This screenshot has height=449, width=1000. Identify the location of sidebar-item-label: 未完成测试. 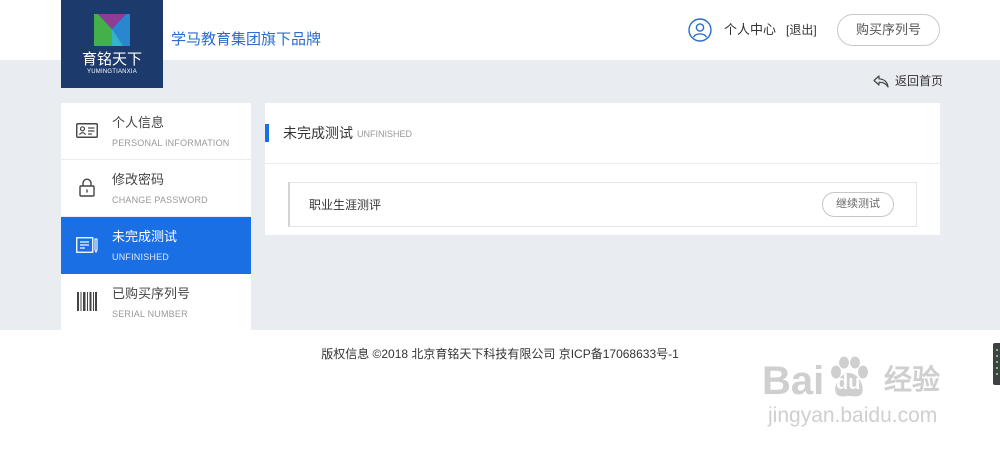
(145, 236).